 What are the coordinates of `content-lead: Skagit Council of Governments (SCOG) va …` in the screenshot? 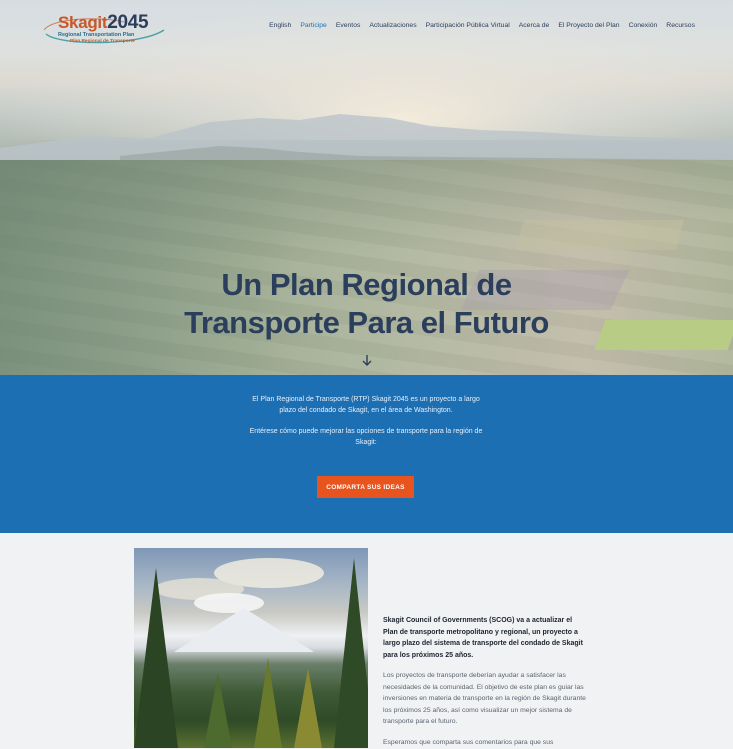 It's located at (485, 638).